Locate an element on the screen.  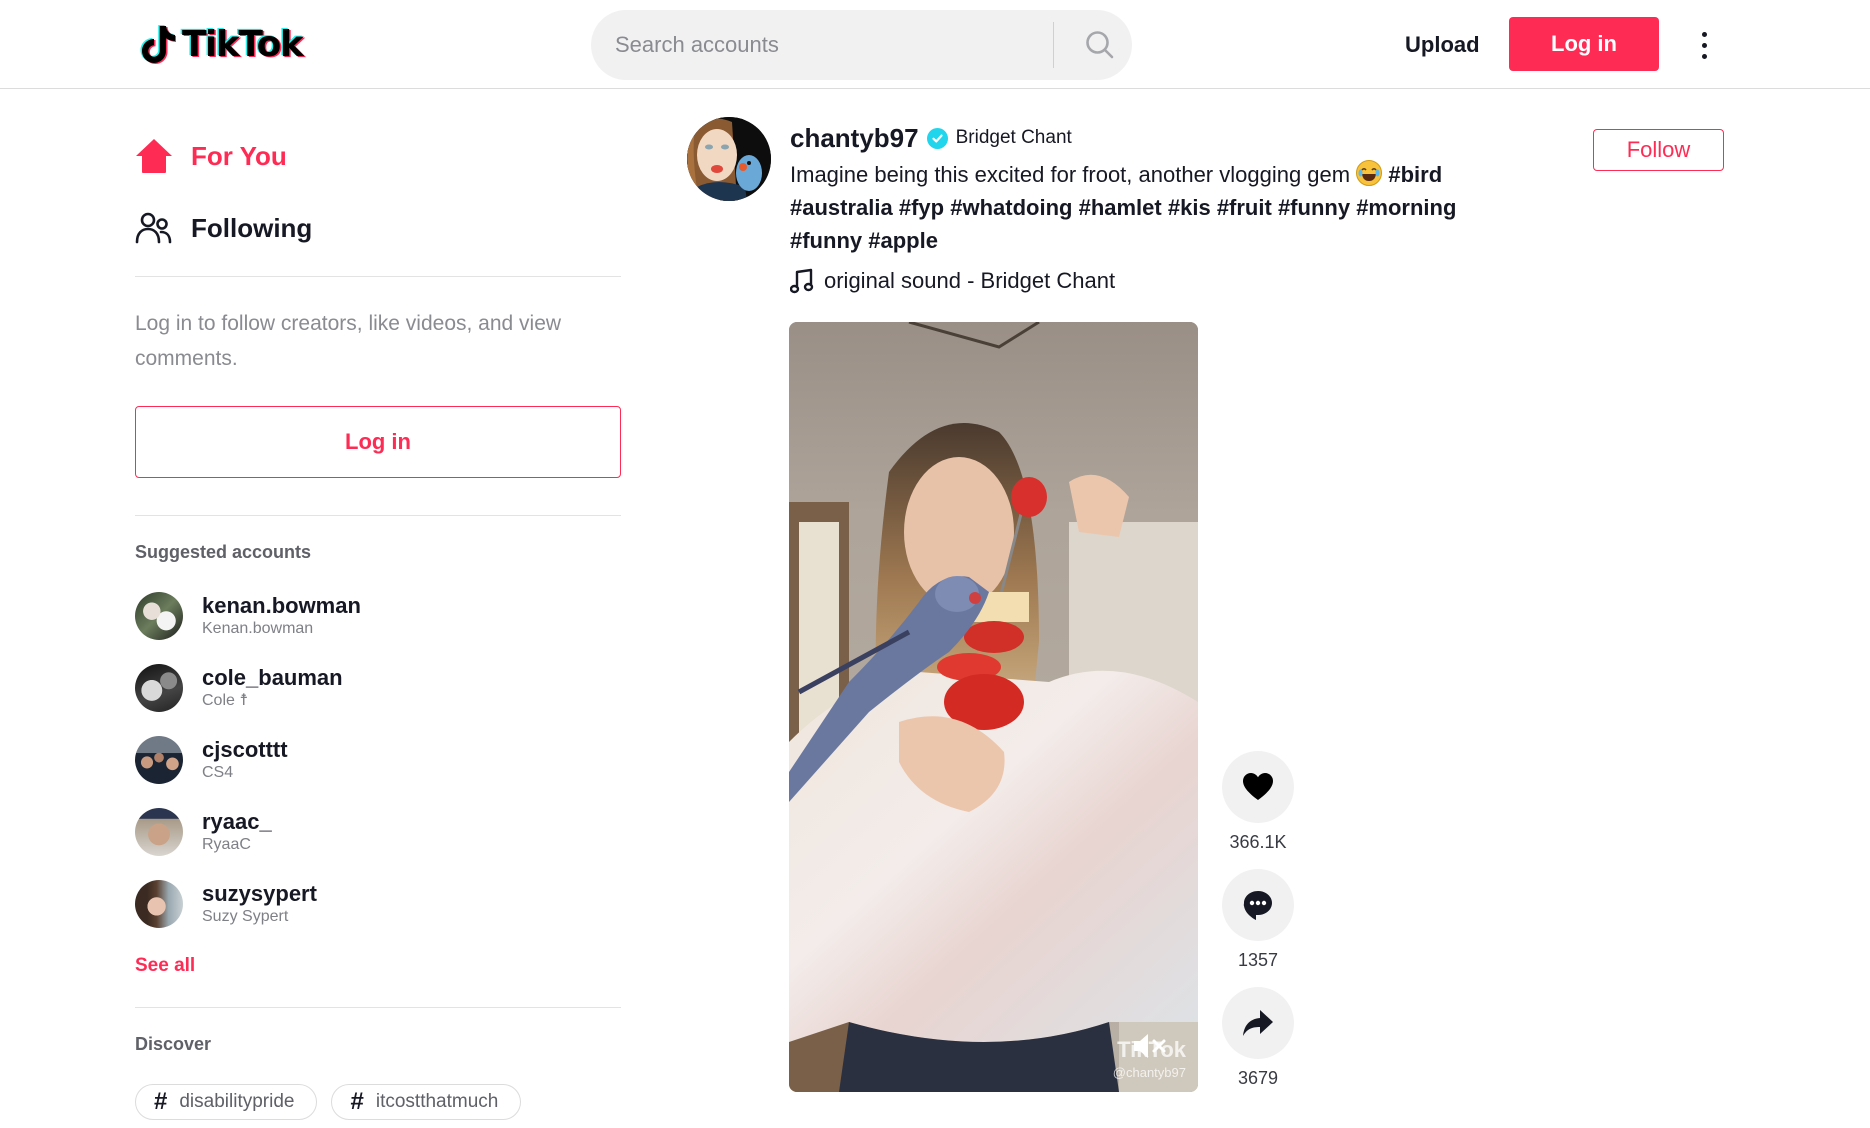
comment-action: 1357 is located at coordinates (1258, 920).